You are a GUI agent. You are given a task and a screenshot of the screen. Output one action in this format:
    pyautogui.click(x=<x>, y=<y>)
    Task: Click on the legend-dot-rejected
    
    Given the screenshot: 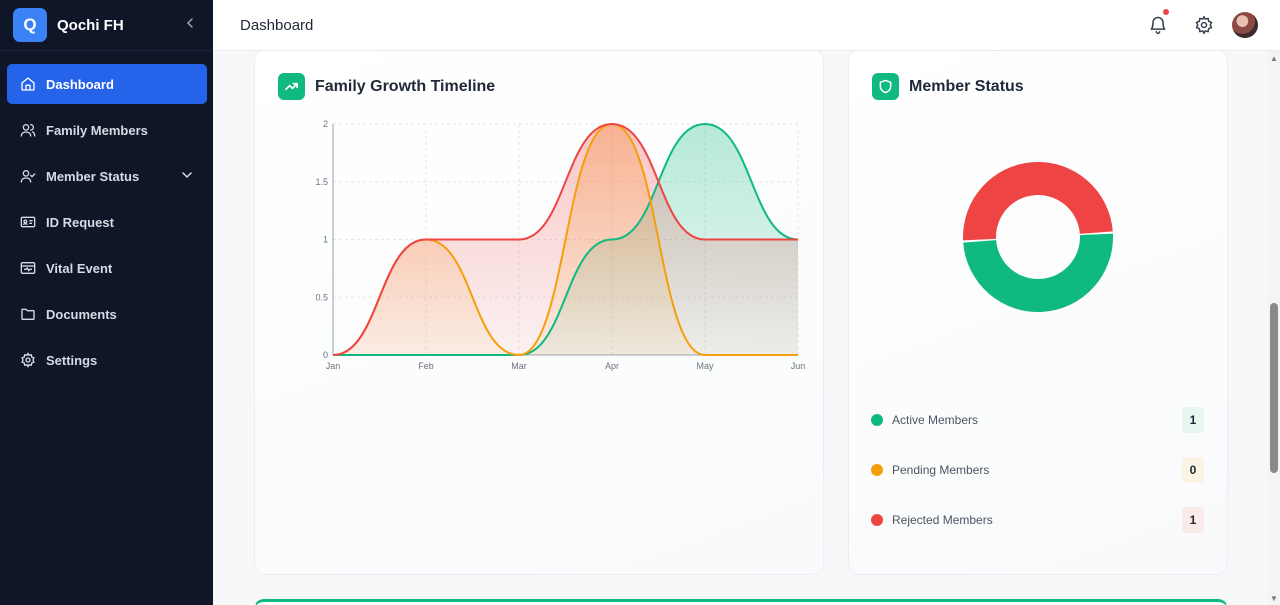 What is the action you would take?
    pyautogui.click(x=877, y=520)
    